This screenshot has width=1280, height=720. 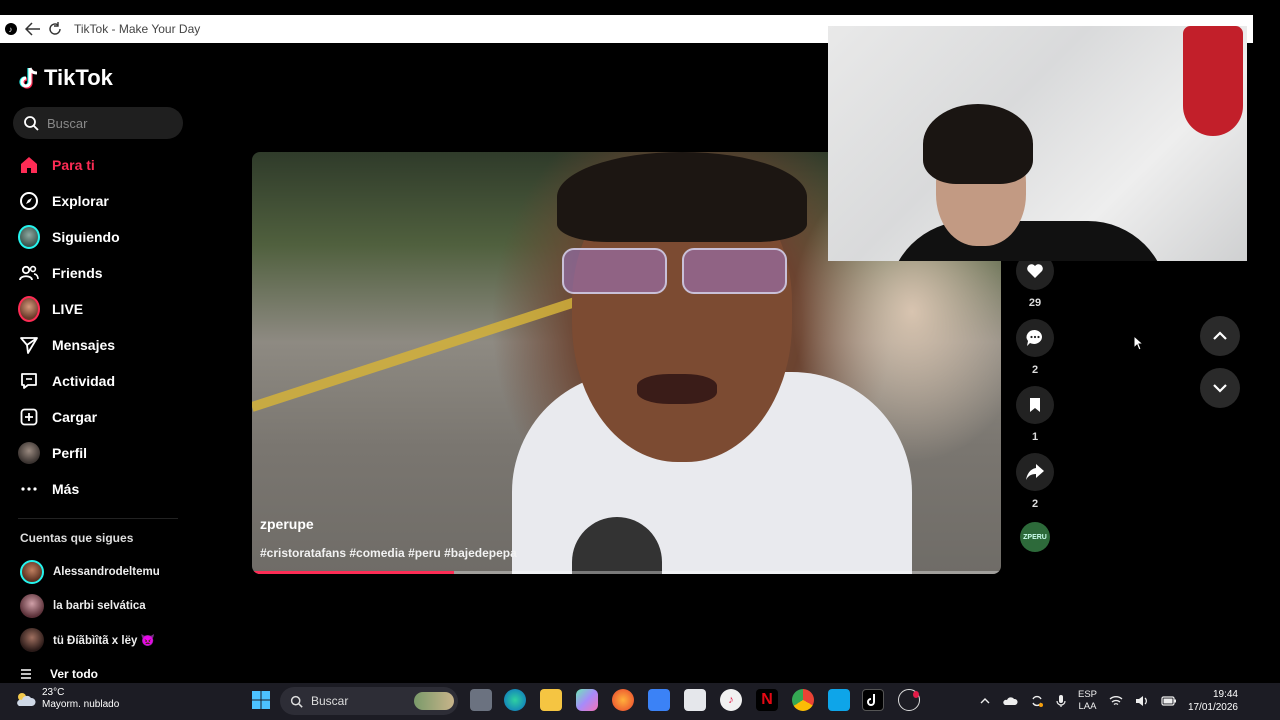 What do you see at coordinates (100, 165) in the screenshot?
I see `nav-item-para-ti: Para ti` at bounding box center [100, 165].